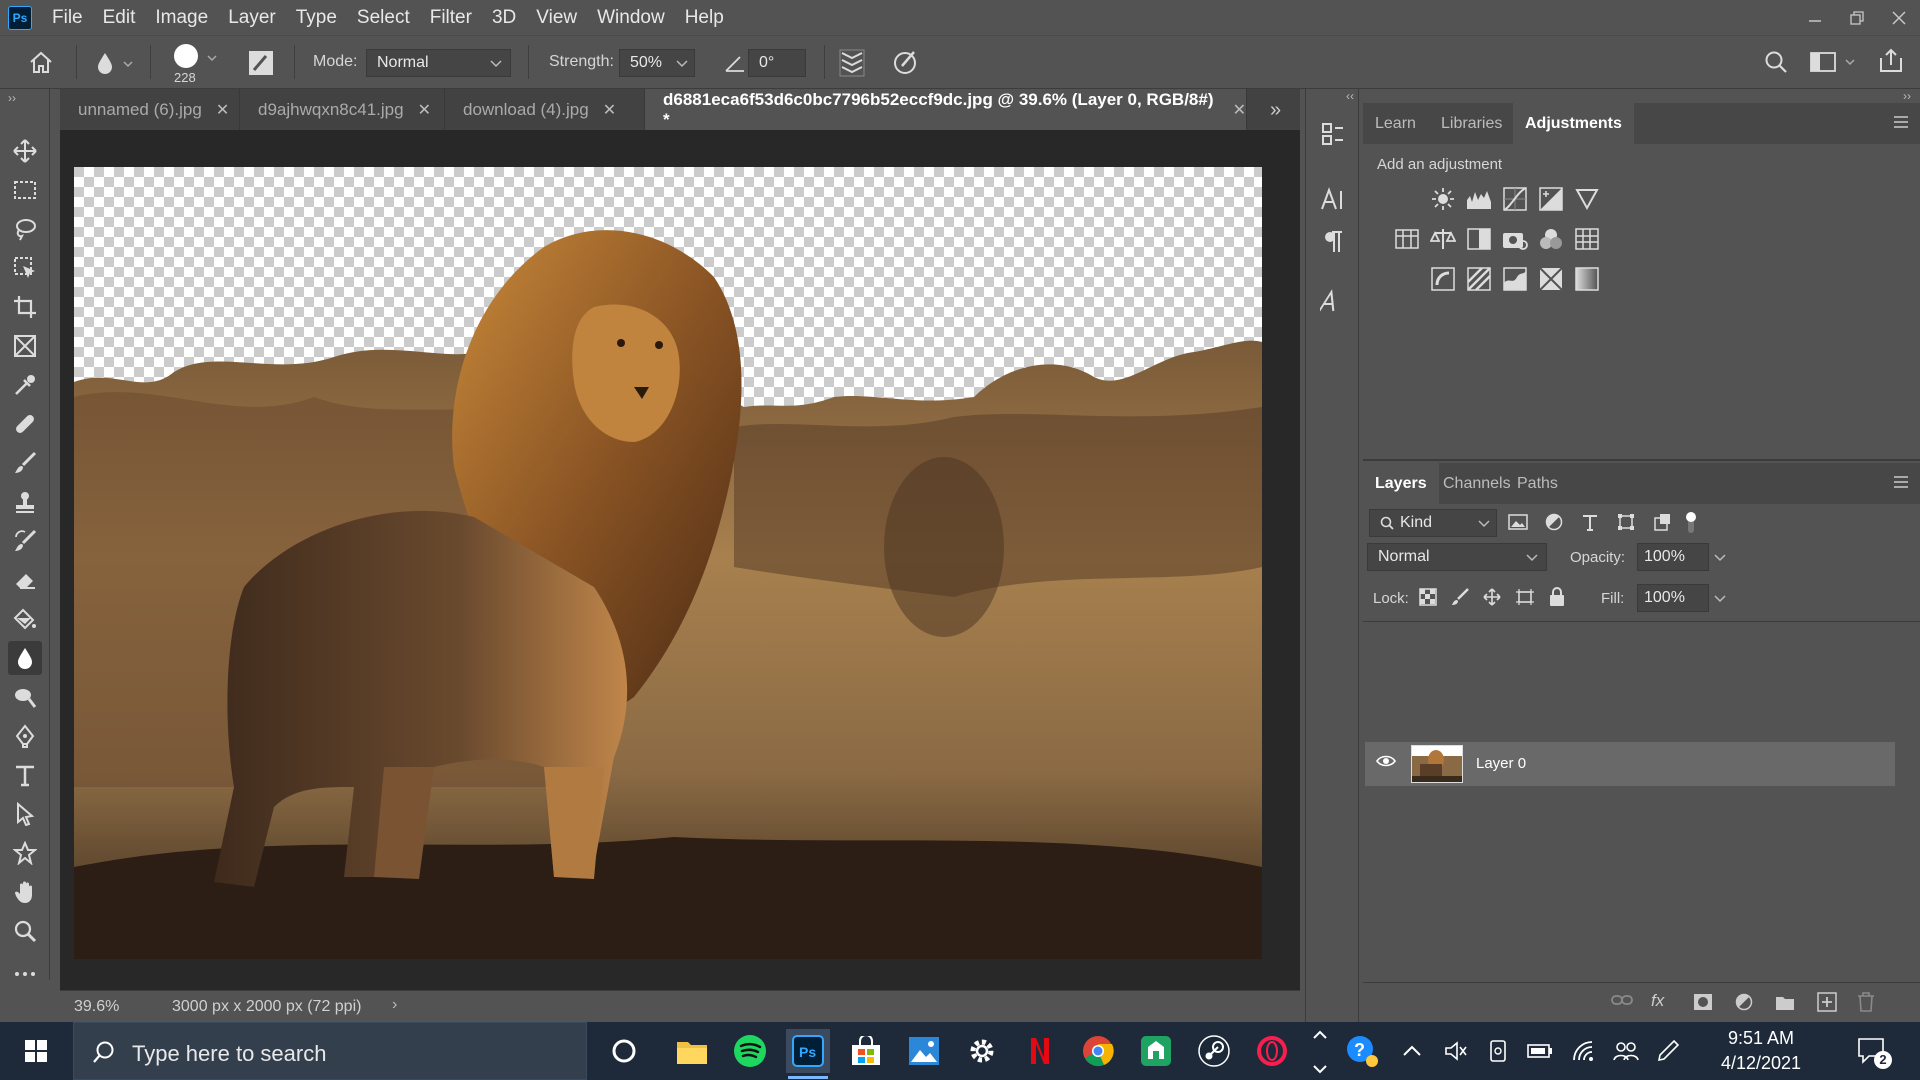 Image resolution: width=1920 pixels, height=1080 pixels. I want to click on angle-input: 0°, so click(777, 63).